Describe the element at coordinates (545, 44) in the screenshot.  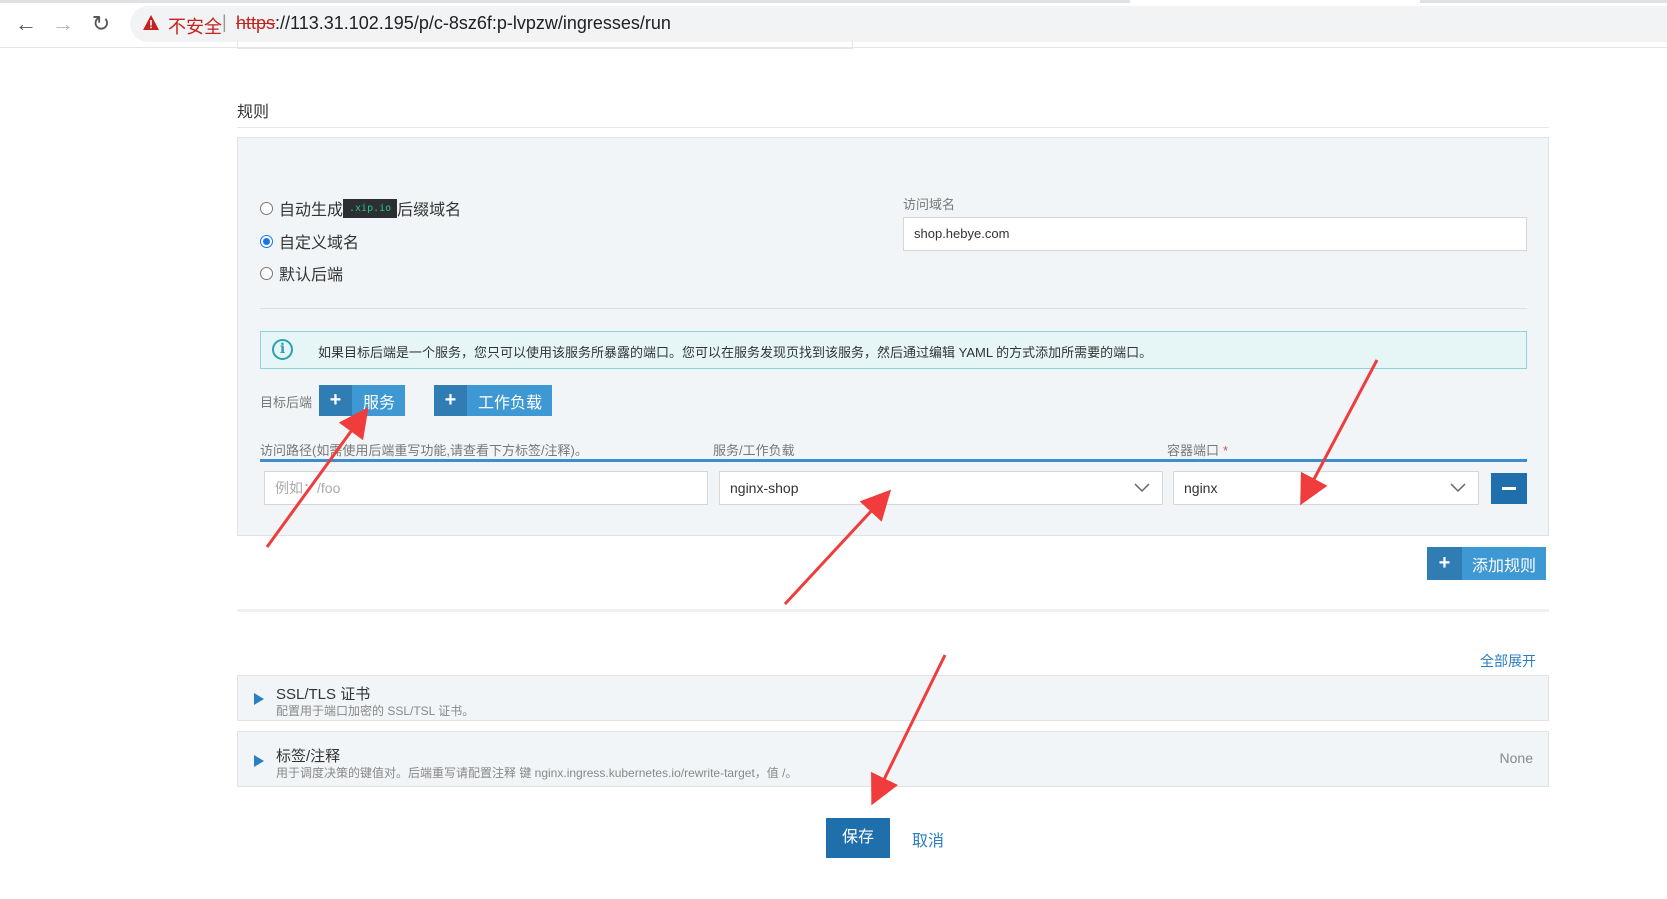
I see `previous-panel-edge` at that location.